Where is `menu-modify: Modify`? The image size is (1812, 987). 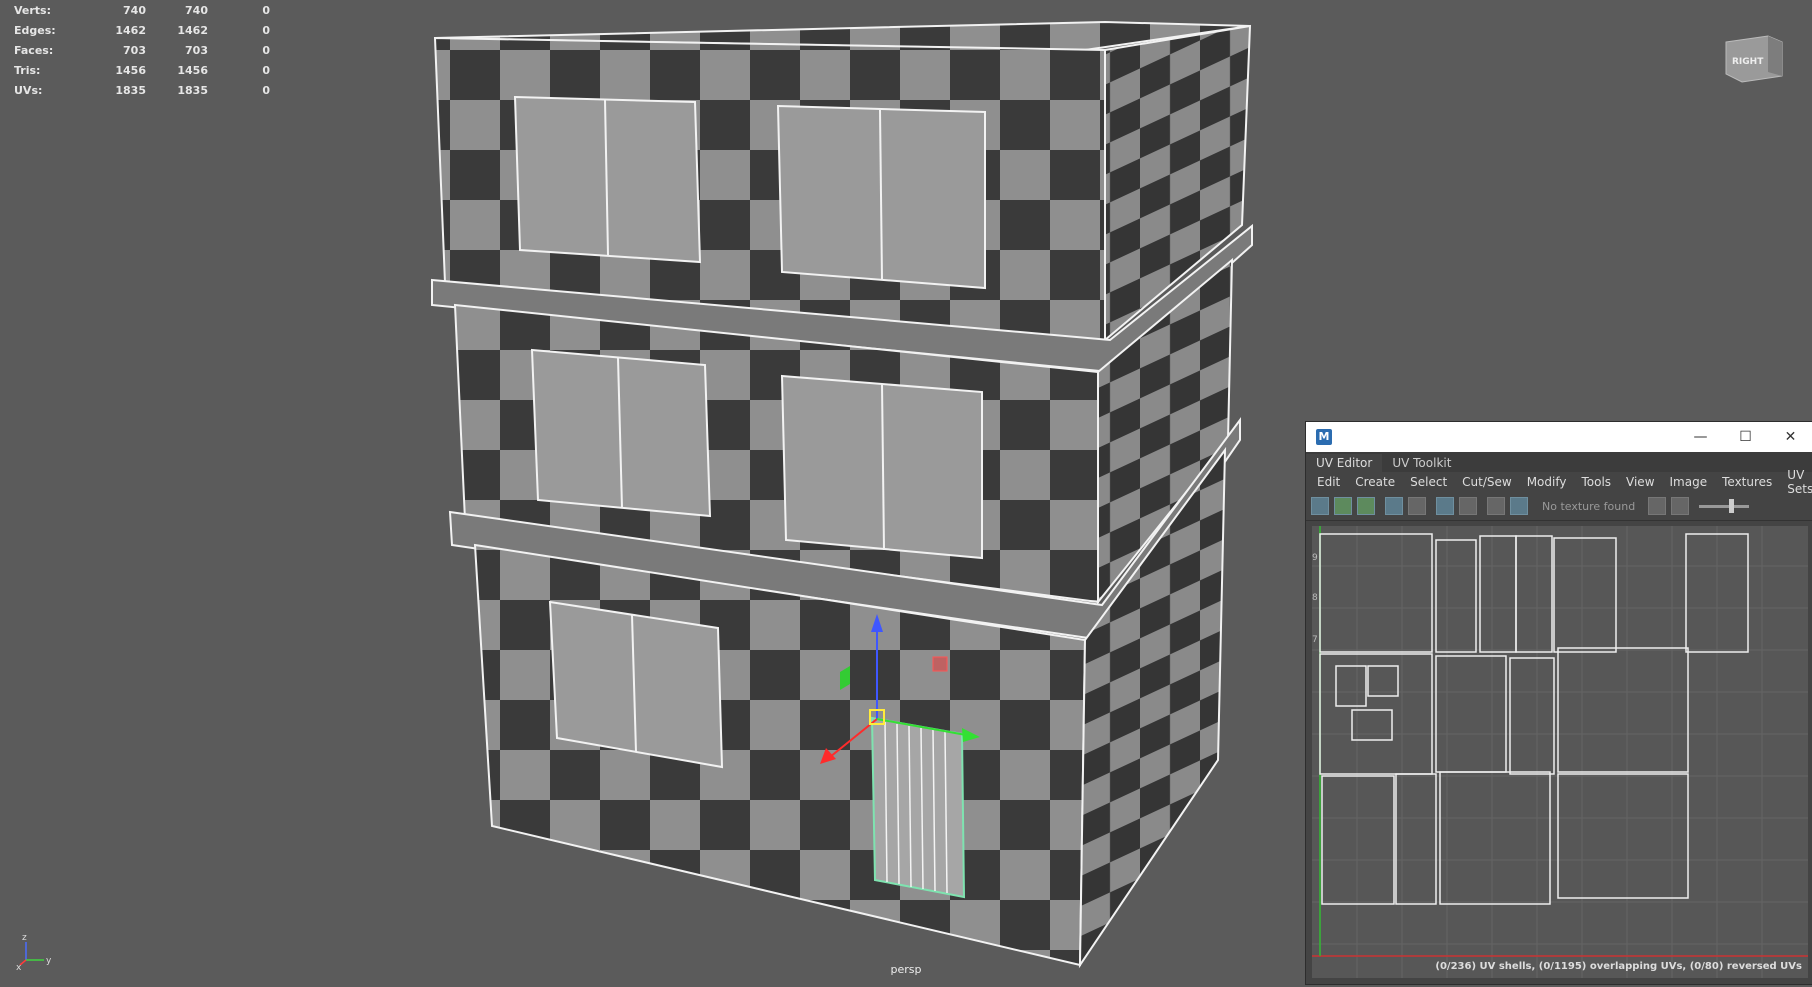
menu-modify: Modify is located at coordinates (1547, 482).